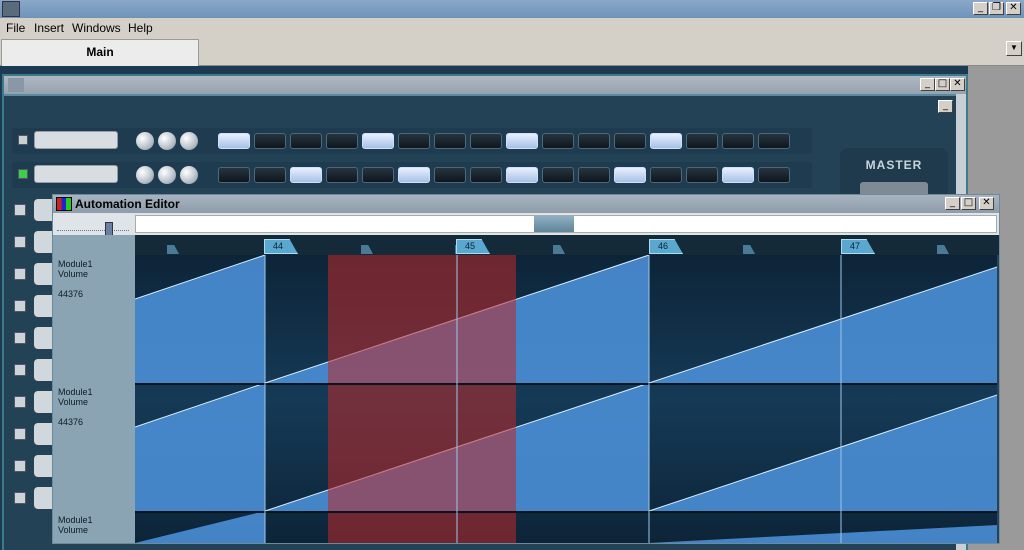 Image resolution: width=1024 pixels, height=550 pixels. What do you see at coordinates (512, 9) in the screenshot?
I see `app-titlebar: _ ❐ ✕` at bounding box center [512, 9].